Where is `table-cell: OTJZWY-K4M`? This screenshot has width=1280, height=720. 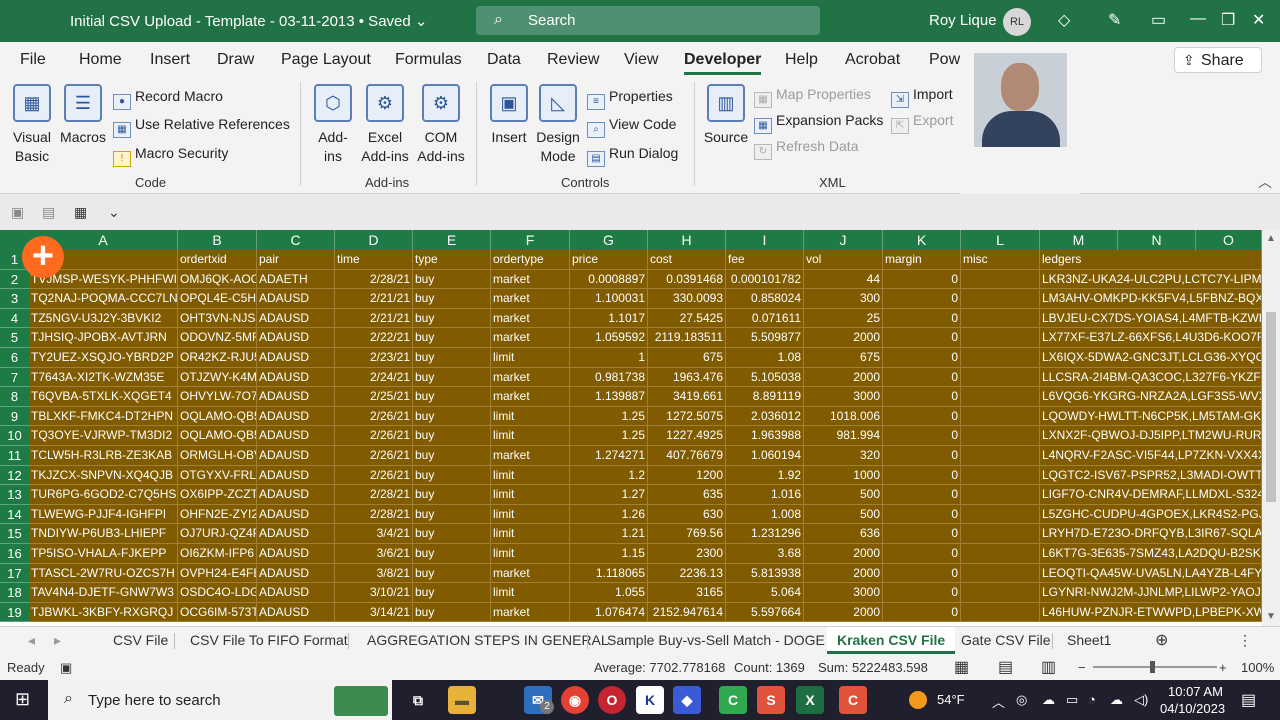
table-cell: OTJZWY-K4M is located at coordinates (217, 377).